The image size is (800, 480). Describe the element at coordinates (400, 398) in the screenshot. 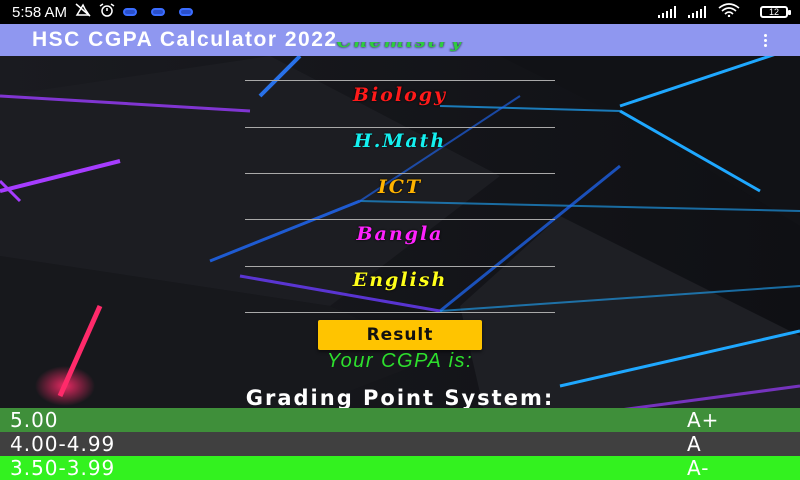

I see `grading-title: Grading Point System:` at that location.